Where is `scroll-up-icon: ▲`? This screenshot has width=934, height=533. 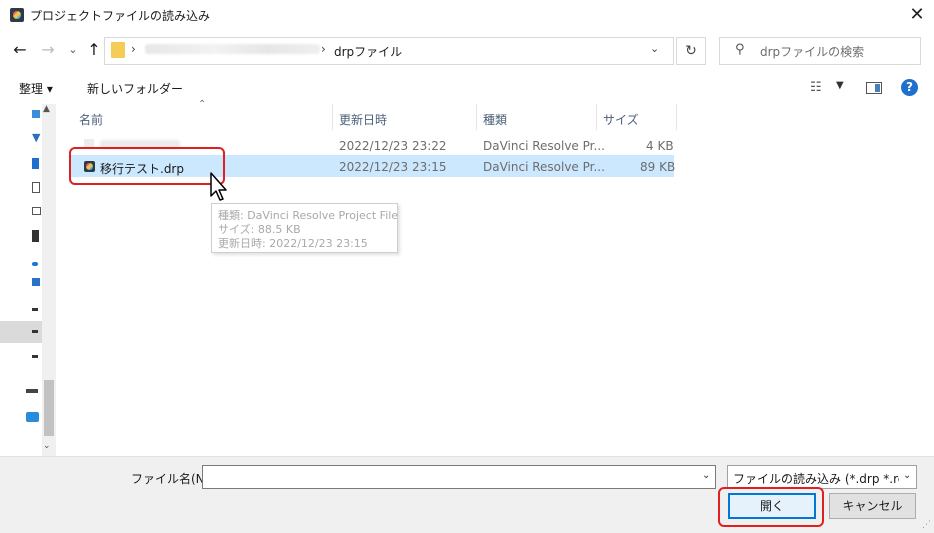 scroll-up-icon: ▲ is located at coordinates (46, 109).